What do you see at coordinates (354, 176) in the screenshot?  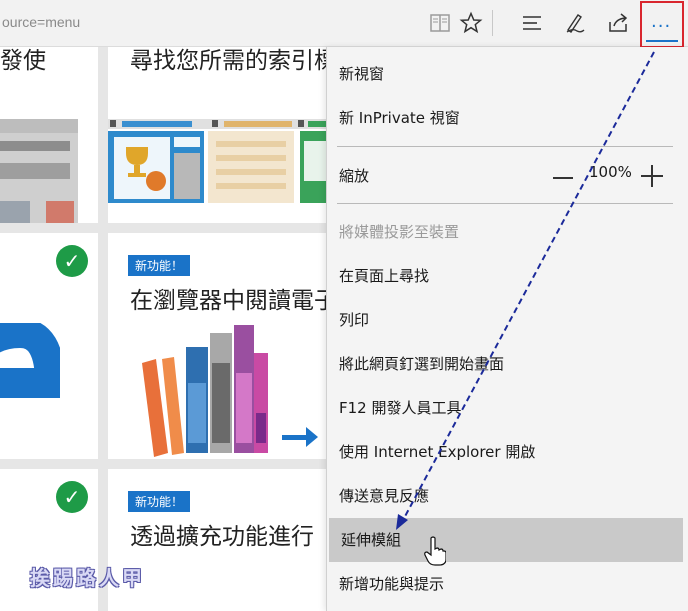 I see `zoom-label: 縮放` at bounding box center [354, 176].